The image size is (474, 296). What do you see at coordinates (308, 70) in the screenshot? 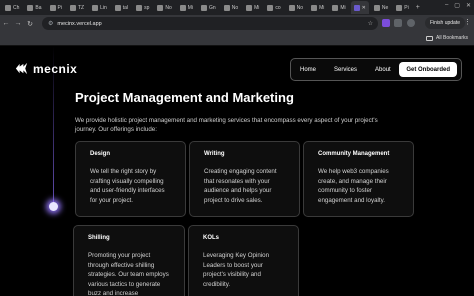
I see `nav-home-link: Home` at bounding box center [308, 70].